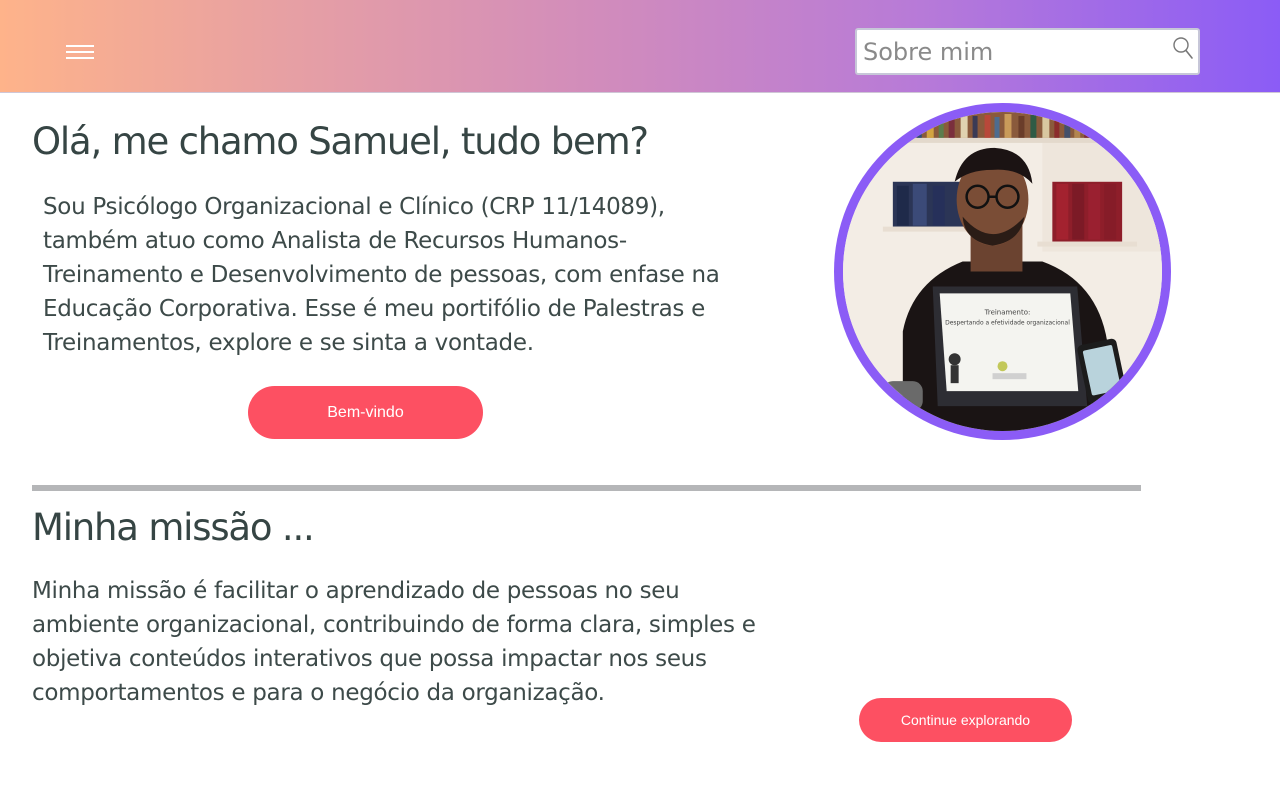 The image size is (1280, 800). I want to click on top-navigation-bar, so click(640, 46).